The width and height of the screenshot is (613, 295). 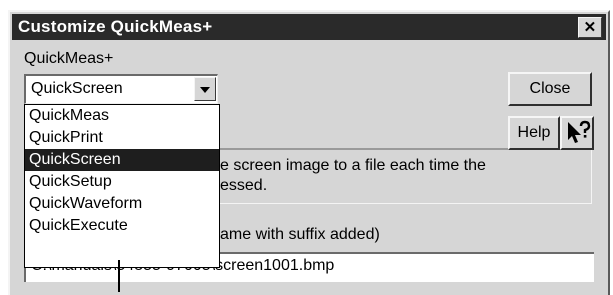 What do you see at coordinates (122, 182) in the screenshot?
I see `dropdown-option-quicksetup: QuickSetup` at bounding box center [122, 182].